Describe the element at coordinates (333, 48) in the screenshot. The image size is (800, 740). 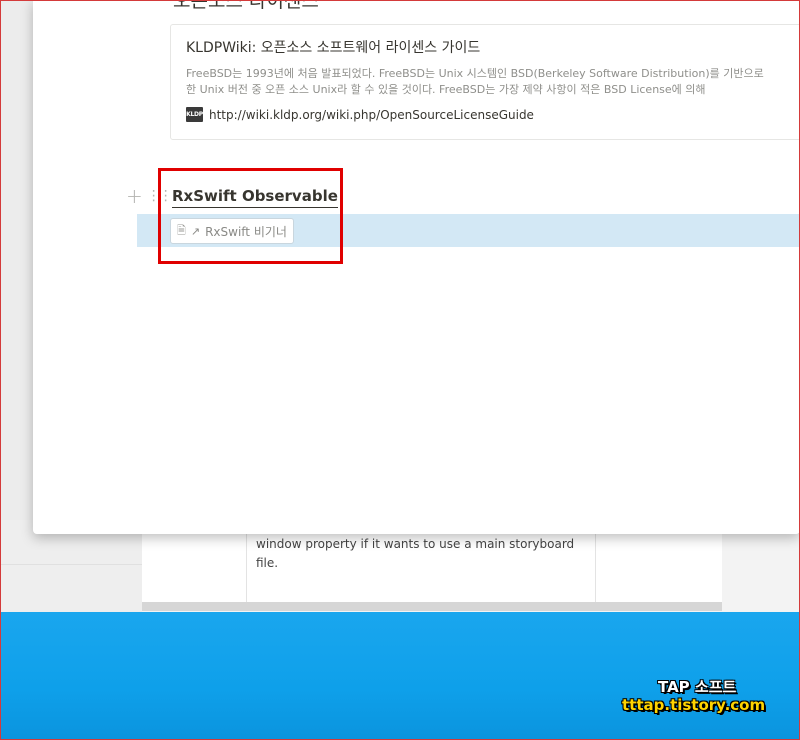
I see `bookmark-title: KLDPWiki: 오픈소스 소프트웨어 라이센스 가이드` at that location.